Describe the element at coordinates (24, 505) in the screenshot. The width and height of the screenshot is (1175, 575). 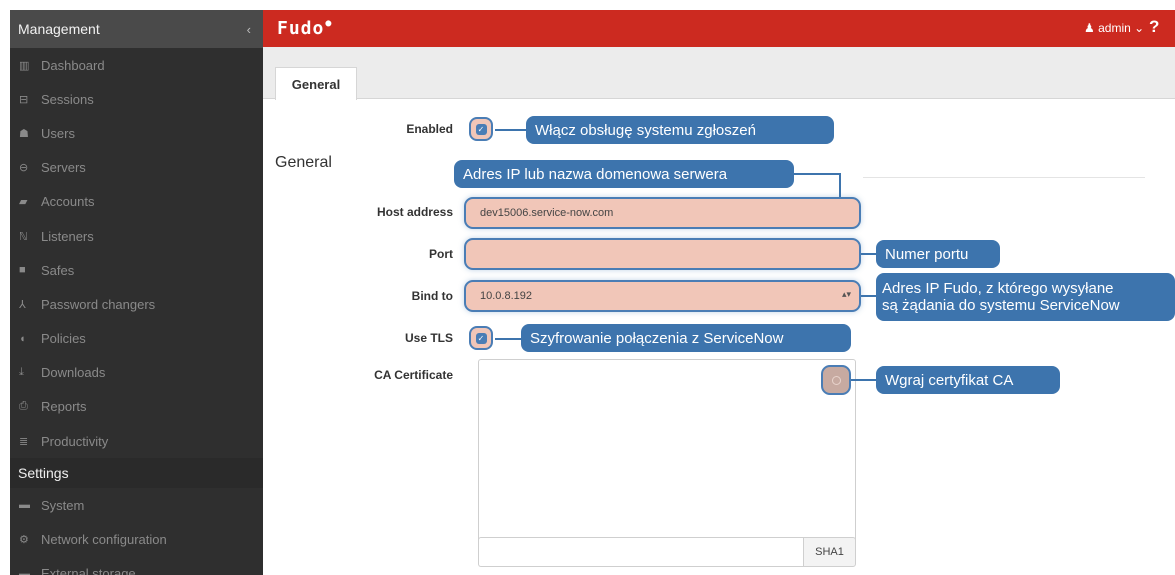
I see `folder-icon: ▬` at that location.